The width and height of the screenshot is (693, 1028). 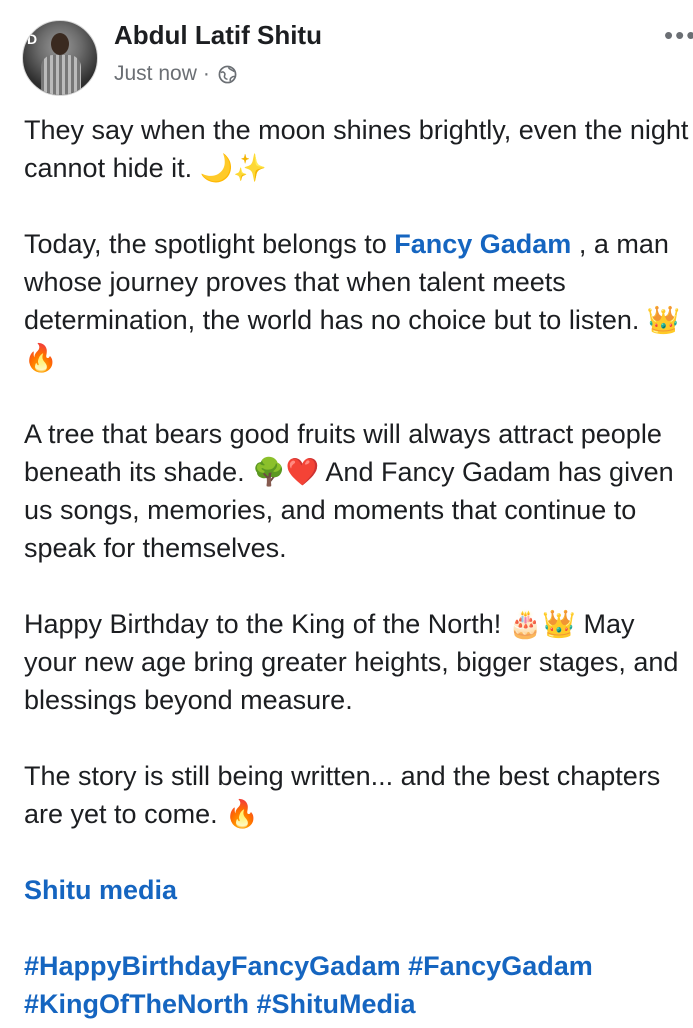 I want to click on avatar-shirt, so click(x=61, y=75).